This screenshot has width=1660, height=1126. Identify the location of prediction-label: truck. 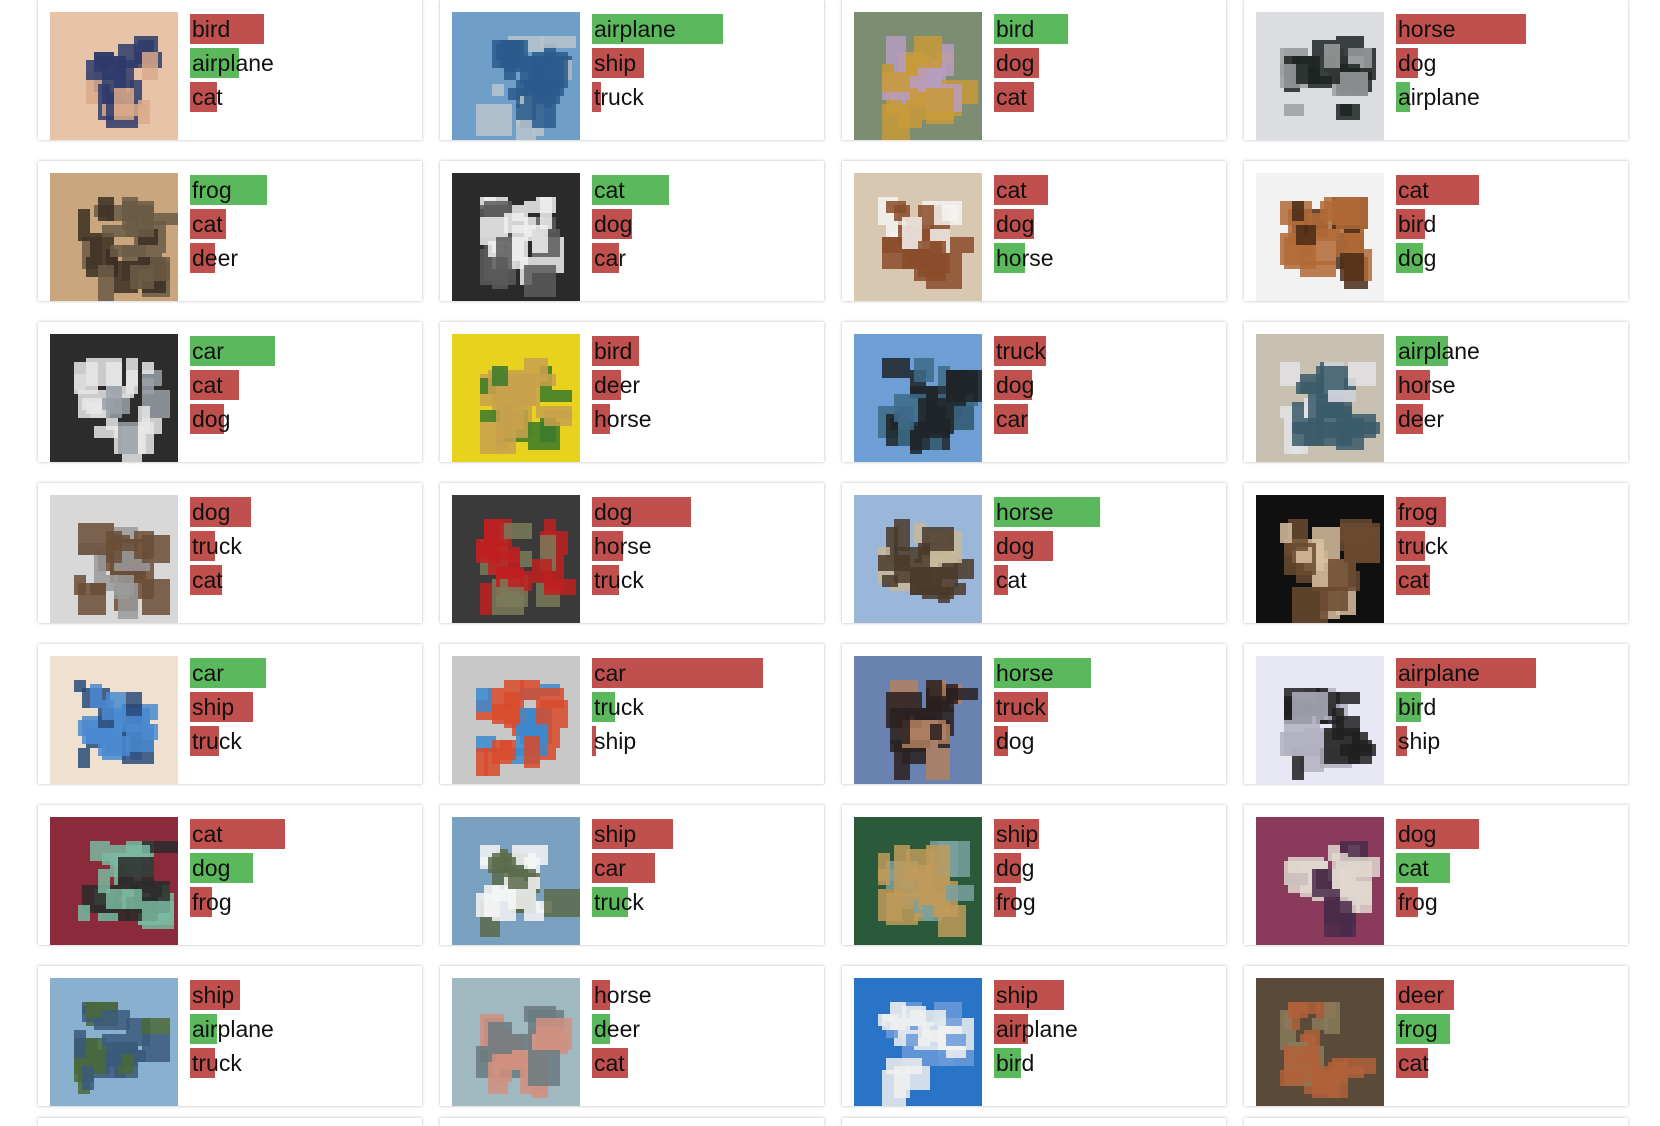
(619, 97).